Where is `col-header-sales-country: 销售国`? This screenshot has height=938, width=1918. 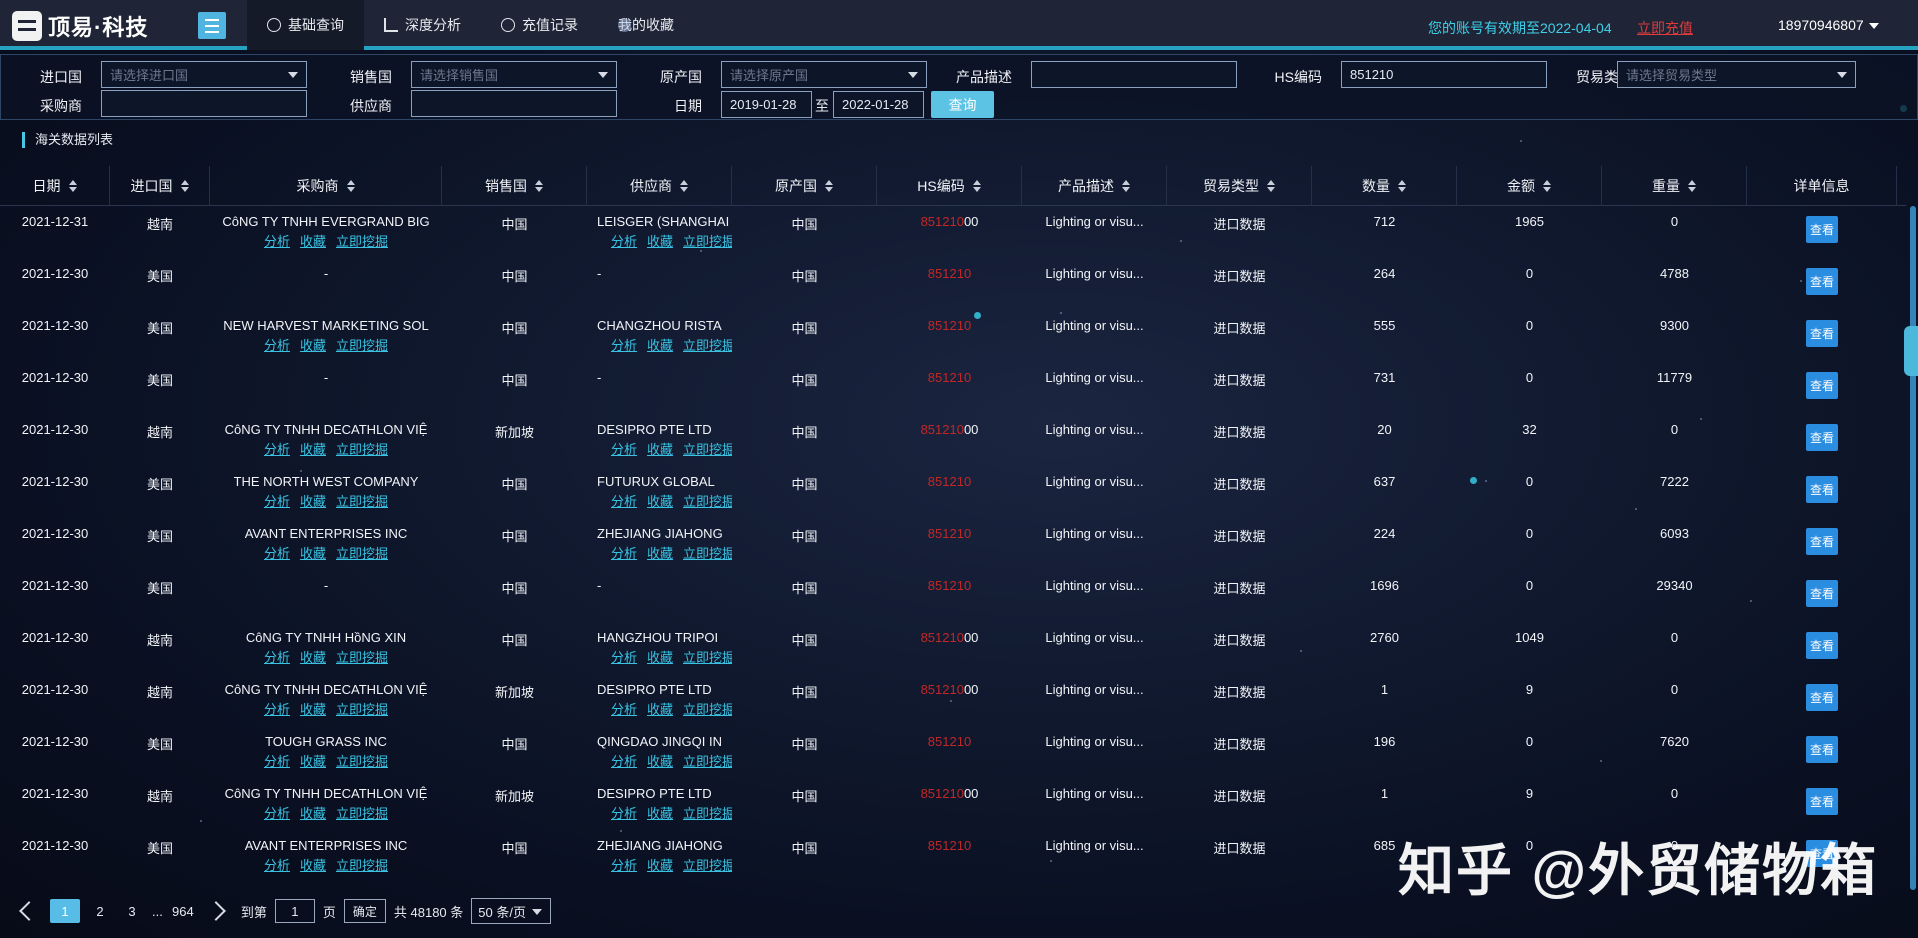 col-header-sales-country: 销售国 is located at coordinates (514, 186).